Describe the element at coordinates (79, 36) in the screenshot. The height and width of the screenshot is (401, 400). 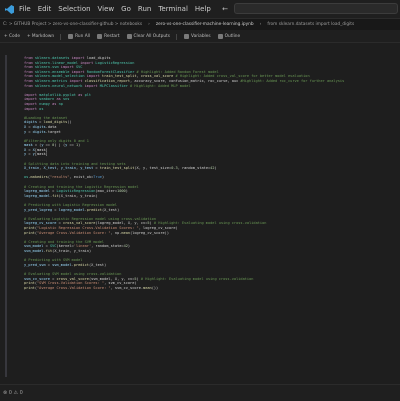
I see `run-all-button: Run All` at that location.